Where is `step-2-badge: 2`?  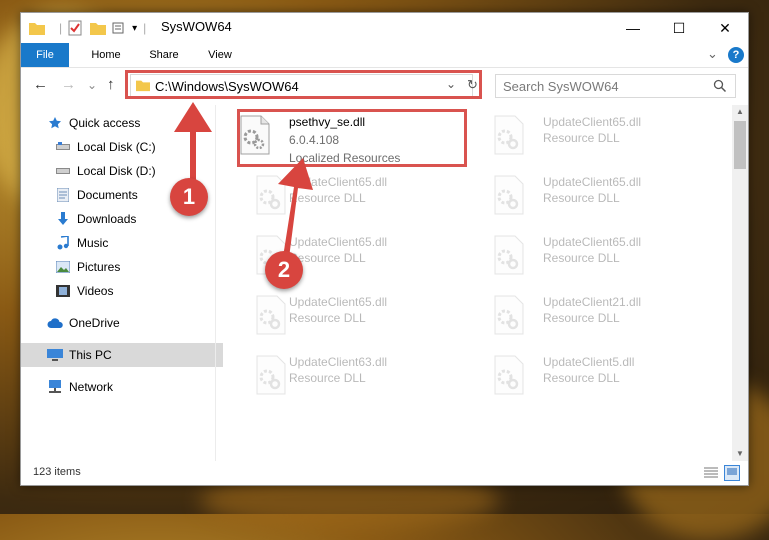 step-2-badge: 2 is located at coordinates (284, 270).